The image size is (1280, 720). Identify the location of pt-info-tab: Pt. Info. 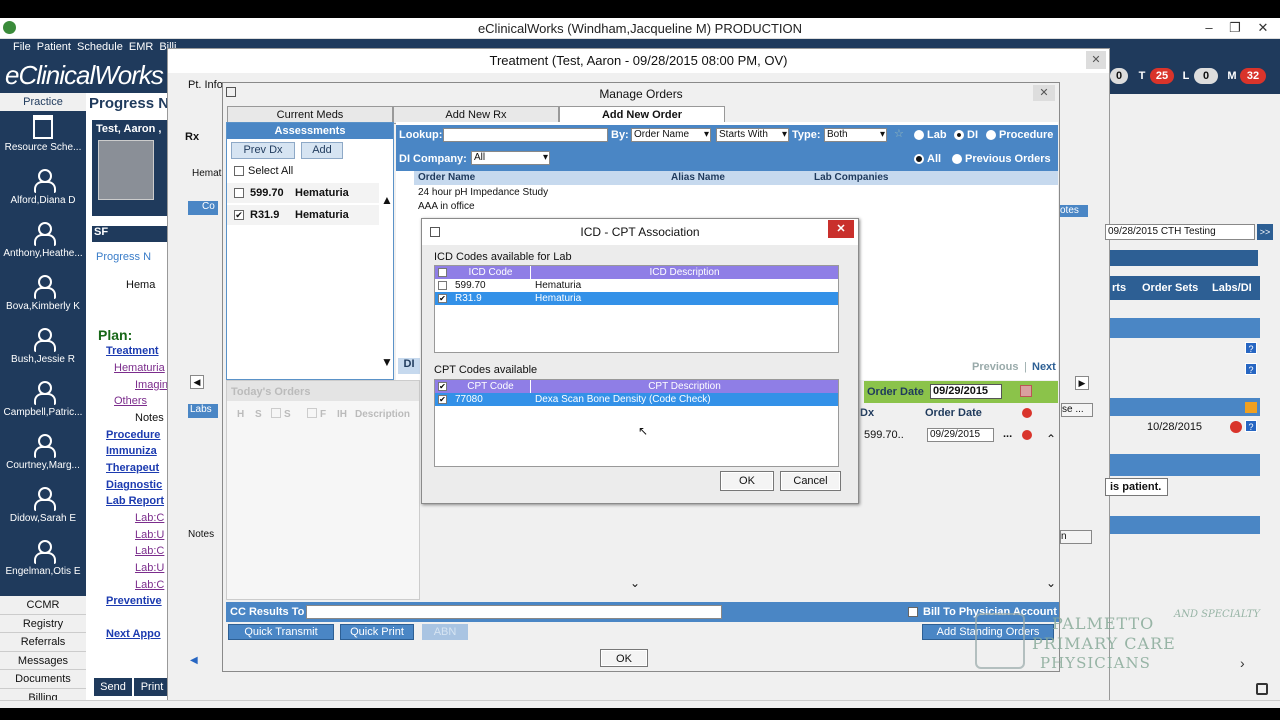
(205, 85).